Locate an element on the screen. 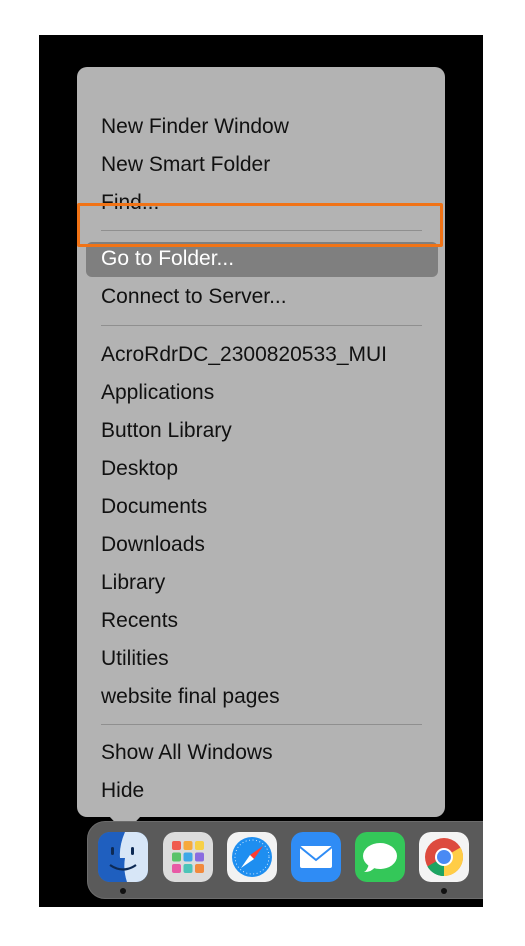 The image size is (525, 946). menu-item-website-final-pages: website final pages is located at coordinates (190, 697).